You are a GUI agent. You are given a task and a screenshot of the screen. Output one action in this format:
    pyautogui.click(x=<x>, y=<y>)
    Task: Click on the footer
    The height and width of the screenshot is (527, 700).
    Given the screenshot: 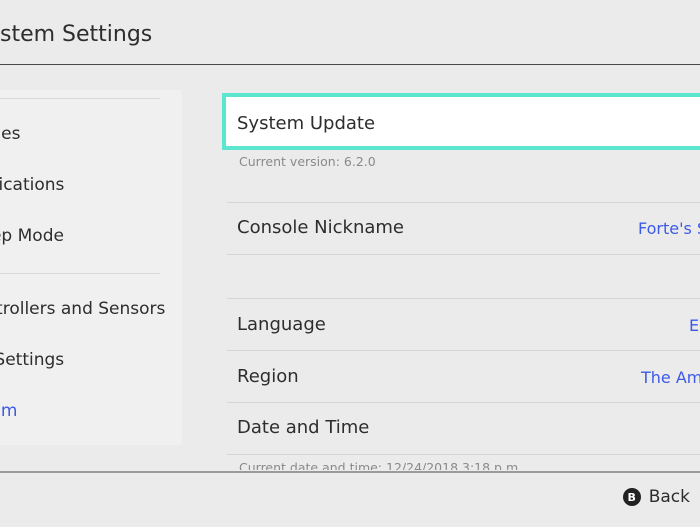 What is the action you would take?
    pyautogui.click(x=350, y=499)
    